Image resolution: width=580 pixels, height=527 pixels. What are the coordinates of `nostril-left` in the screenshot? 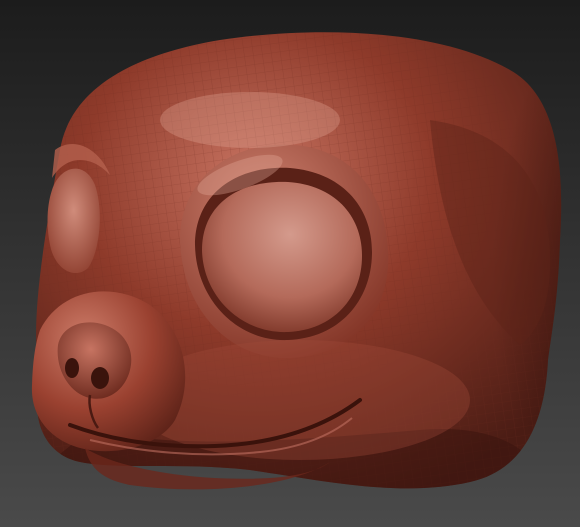 It's located at (72, 368).